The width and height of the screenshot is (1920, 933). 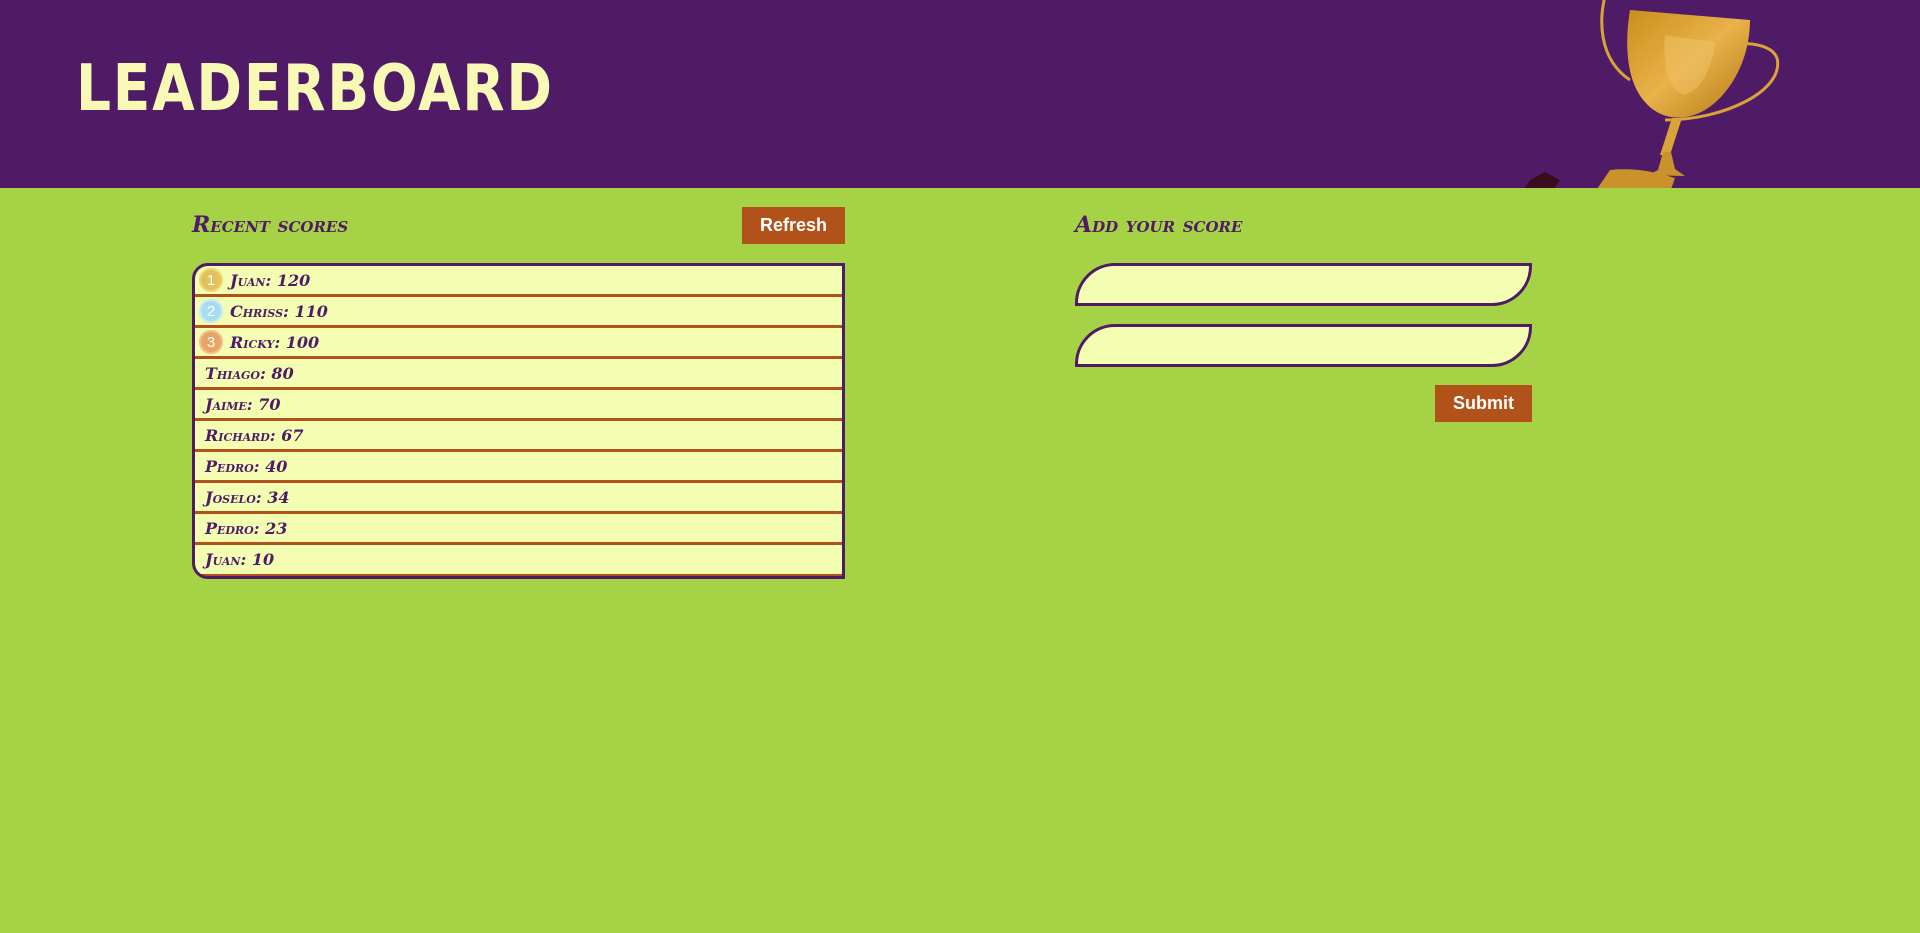 What do you see at coordinates (518, 311) in the screenshot?
I see `list-item: 2 Chriss: 110` at bounding box center [518, 311].